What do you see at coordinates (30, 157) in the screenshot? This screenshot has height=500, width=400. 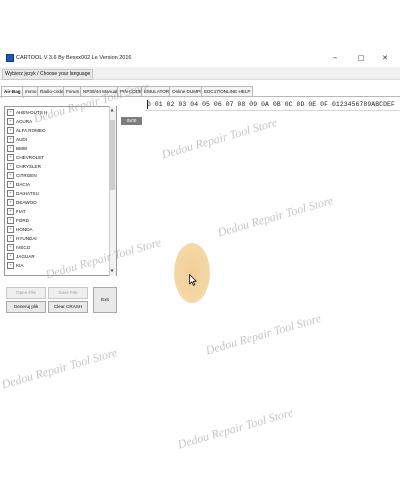 I see `tree-item-label: CHEVROLET` at bounding box center [30, 157].